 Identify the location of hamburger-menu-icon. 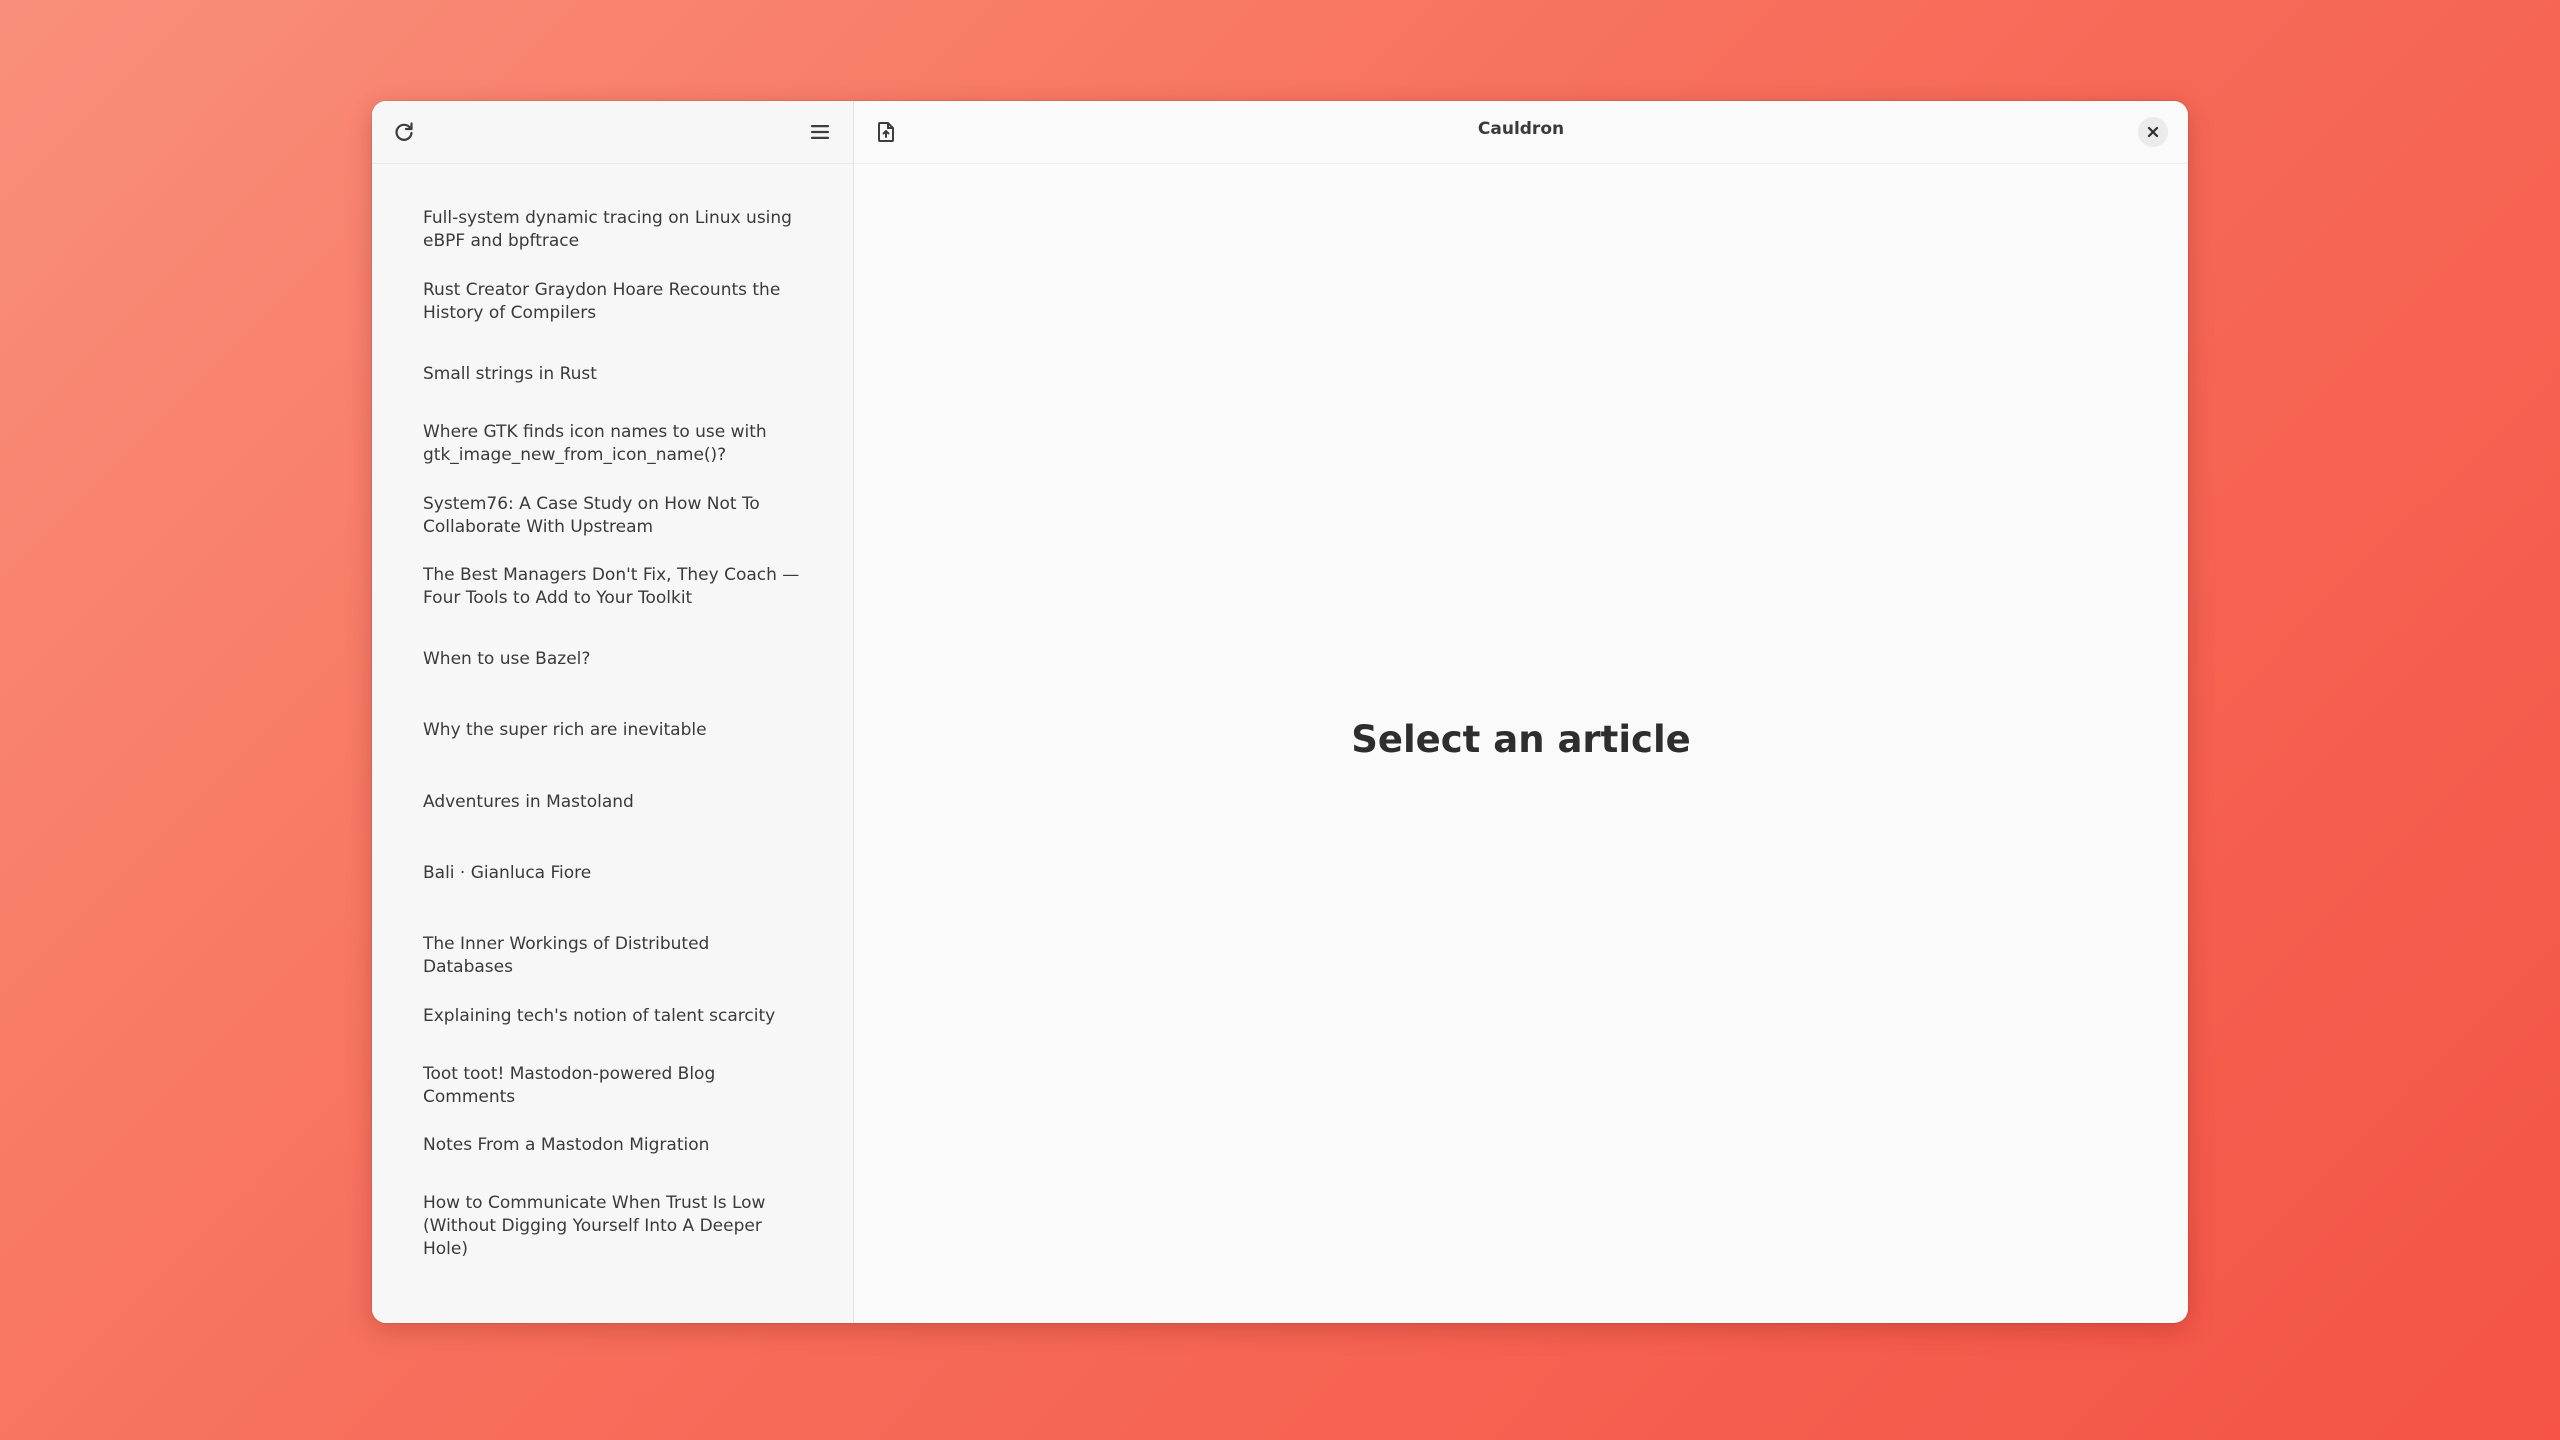
(820, 132).